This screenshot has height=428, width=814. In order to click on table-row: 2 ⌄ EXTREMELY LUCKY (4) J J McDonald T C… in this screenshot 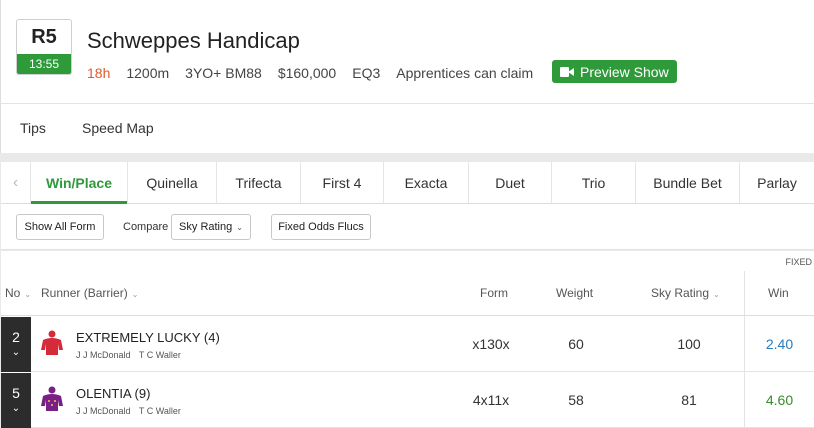, I will do `click(407, 344)`.